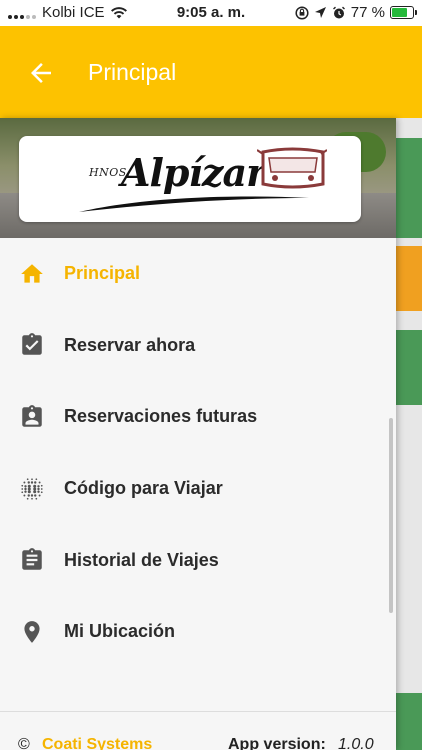 The height and width of the screenshot is (750, 422). What do you see at coordinates (391, 515) in the screenshot?
I see `drawer-scrollbar` at bounding box center [391, 515].